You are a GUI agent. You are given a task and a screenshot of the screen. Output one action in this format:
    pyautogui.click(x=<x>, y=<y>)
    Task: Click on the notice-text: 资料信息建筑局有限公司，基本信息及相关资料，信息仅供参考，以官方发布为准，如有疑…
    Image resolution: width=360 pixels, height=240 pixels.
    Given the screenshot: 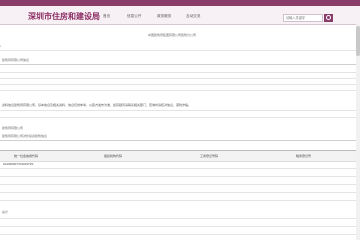 What is the action you would take?
    pyautogui.click(x=97, y=105)
    